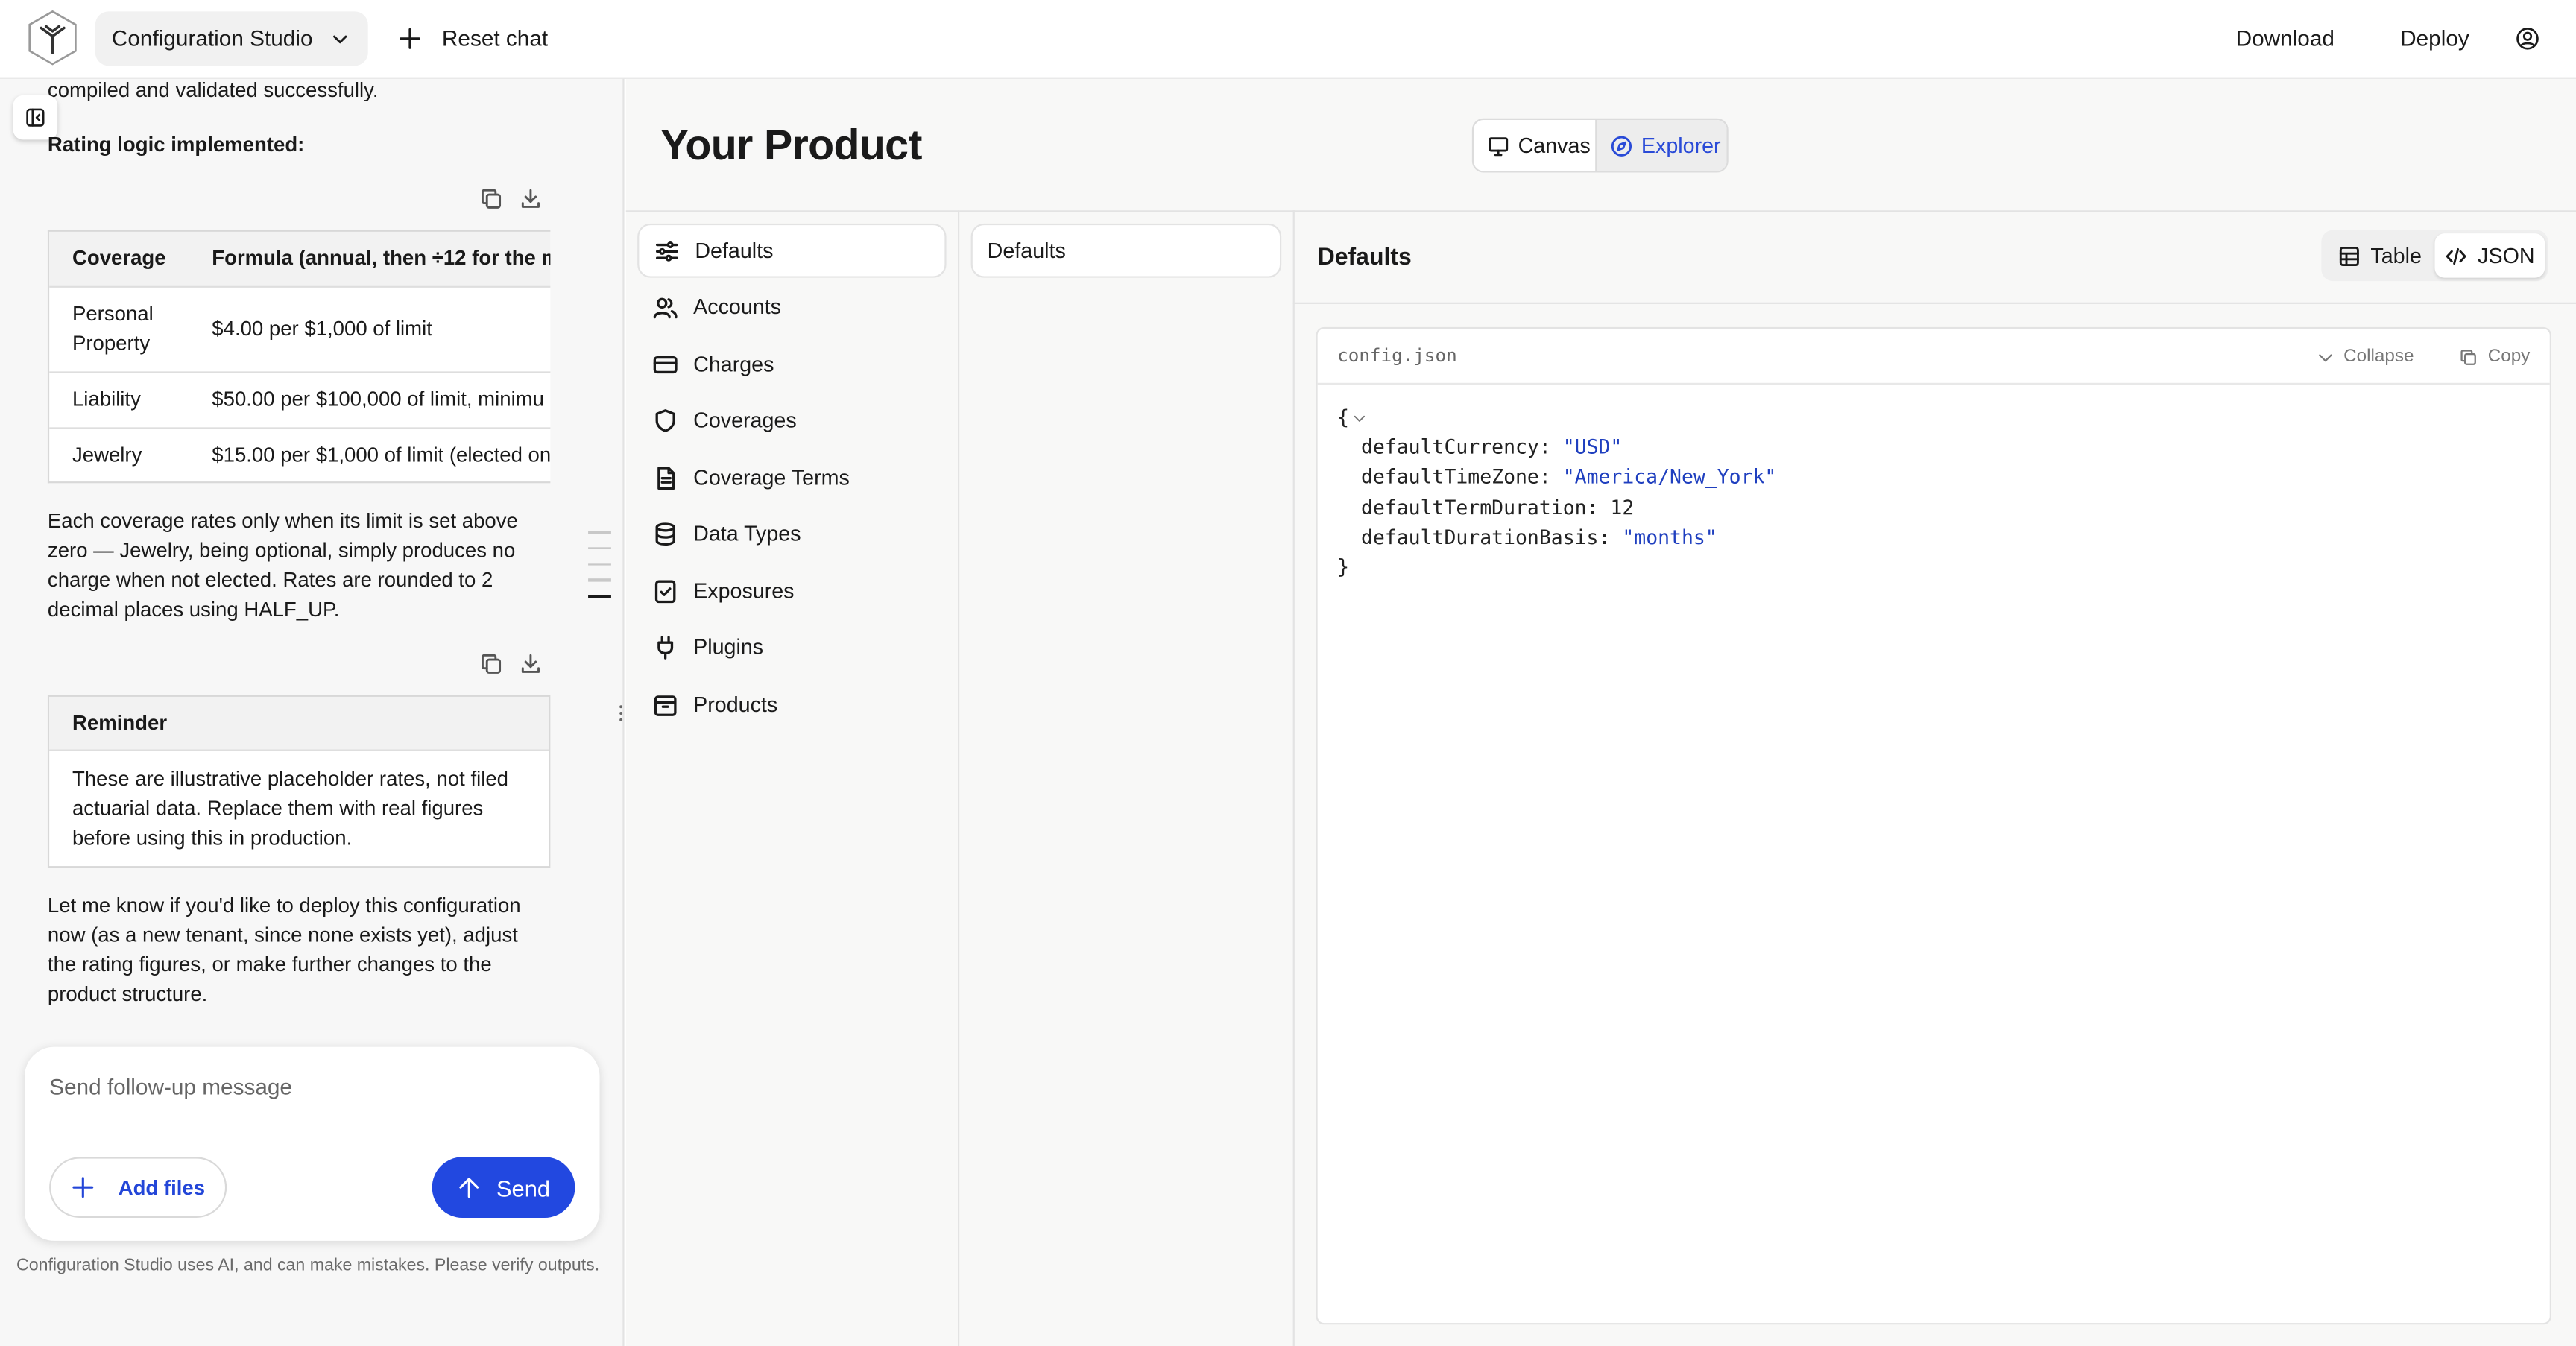 The image size is (2576, 1346). Describe the element at coordinates (1126, 250) in the screenshot. I see `sub-item-defaults: Defaults` at that location.